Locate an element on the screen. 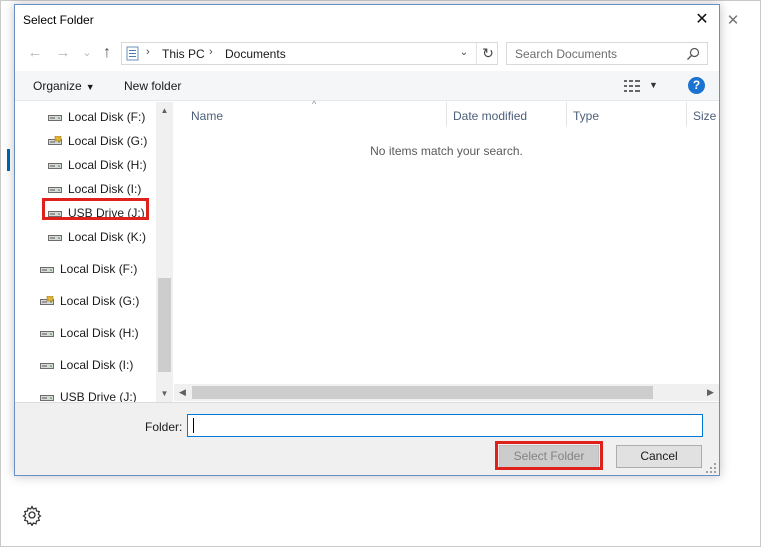 The height and width of the screenshot is (547, 761). scrollbar-thumb is located at coordinates (164, 325).